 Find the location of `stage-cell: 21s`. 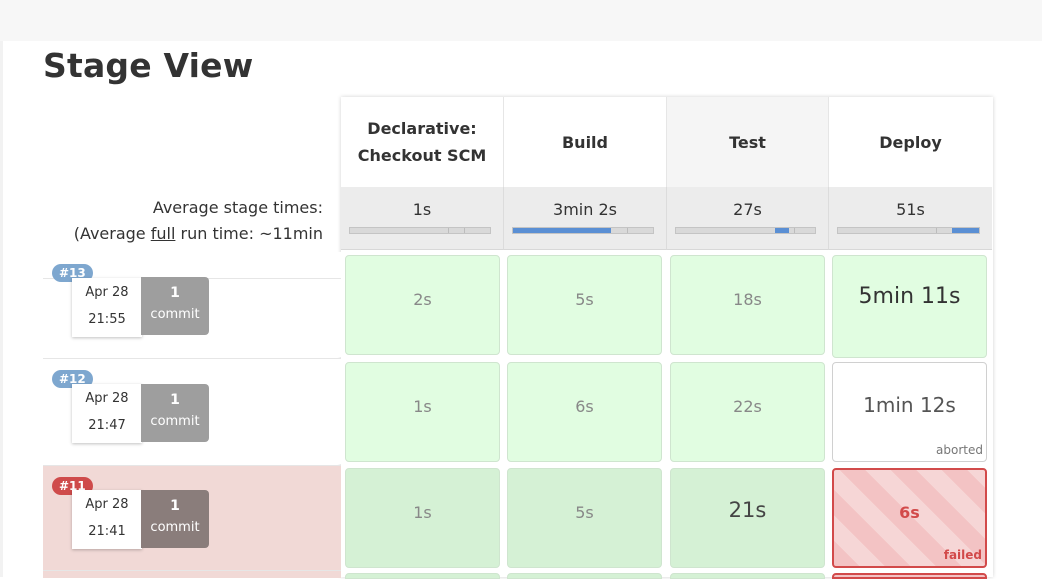

stage-cell: 21s is located at coordinates (747, 518).